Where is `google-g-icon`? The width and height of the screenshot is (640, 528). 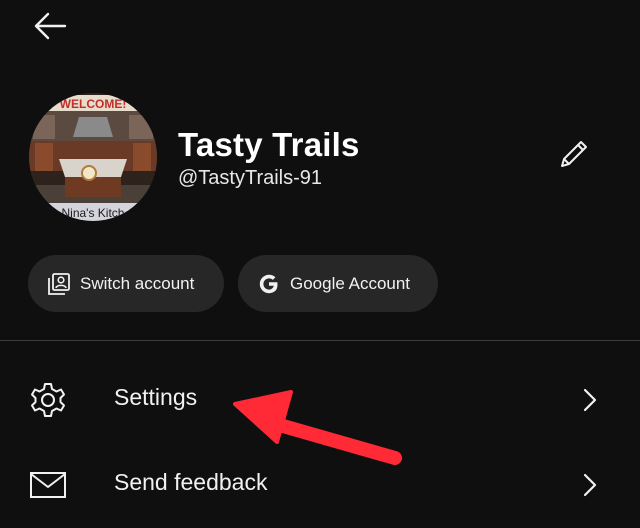
google-g-icon is located at coordinates (269, 284).